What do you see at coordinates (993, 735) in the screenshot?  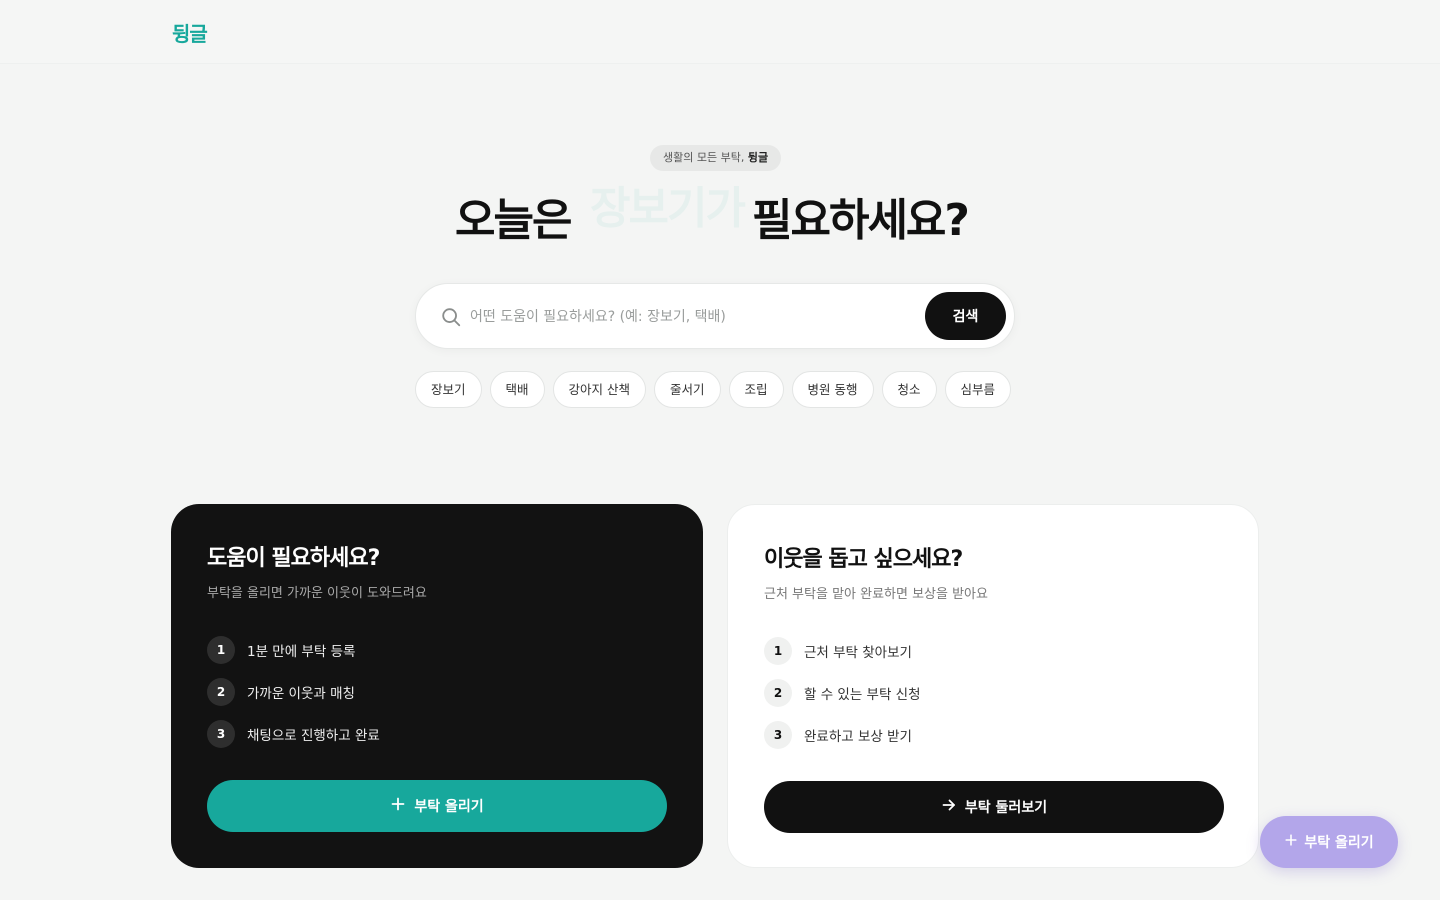 I see `list-item: 3 완료하고 보상 받기` at bounding box center [993, 735].